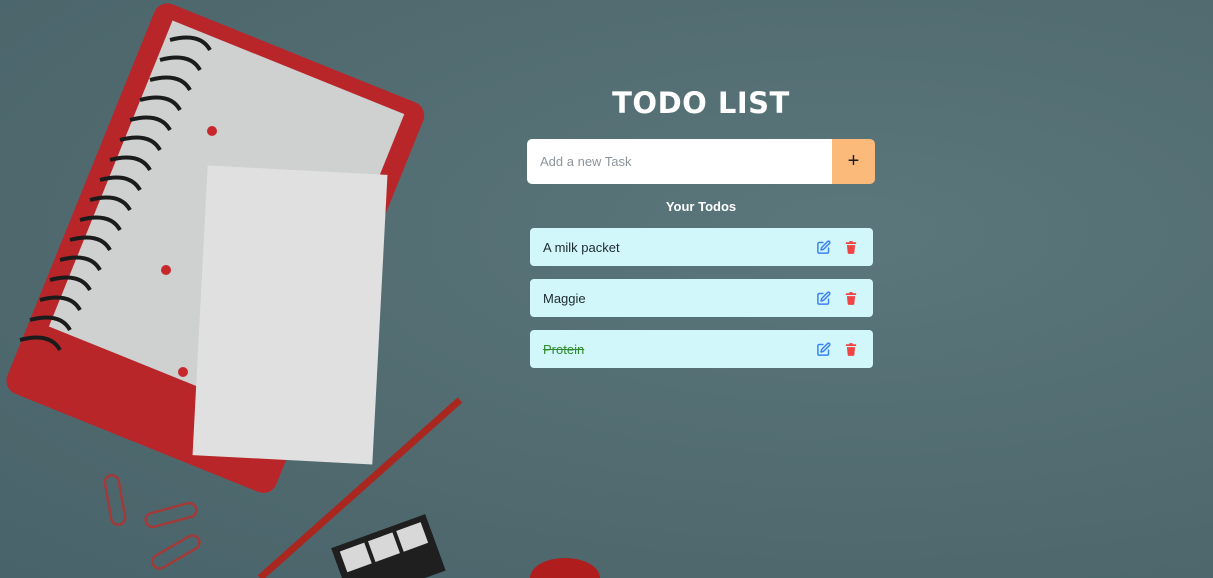  What do you see at coordinates (678, 298) in the screenshot?
I see `todo-text: Maggie` at bounding box center [678, 298].